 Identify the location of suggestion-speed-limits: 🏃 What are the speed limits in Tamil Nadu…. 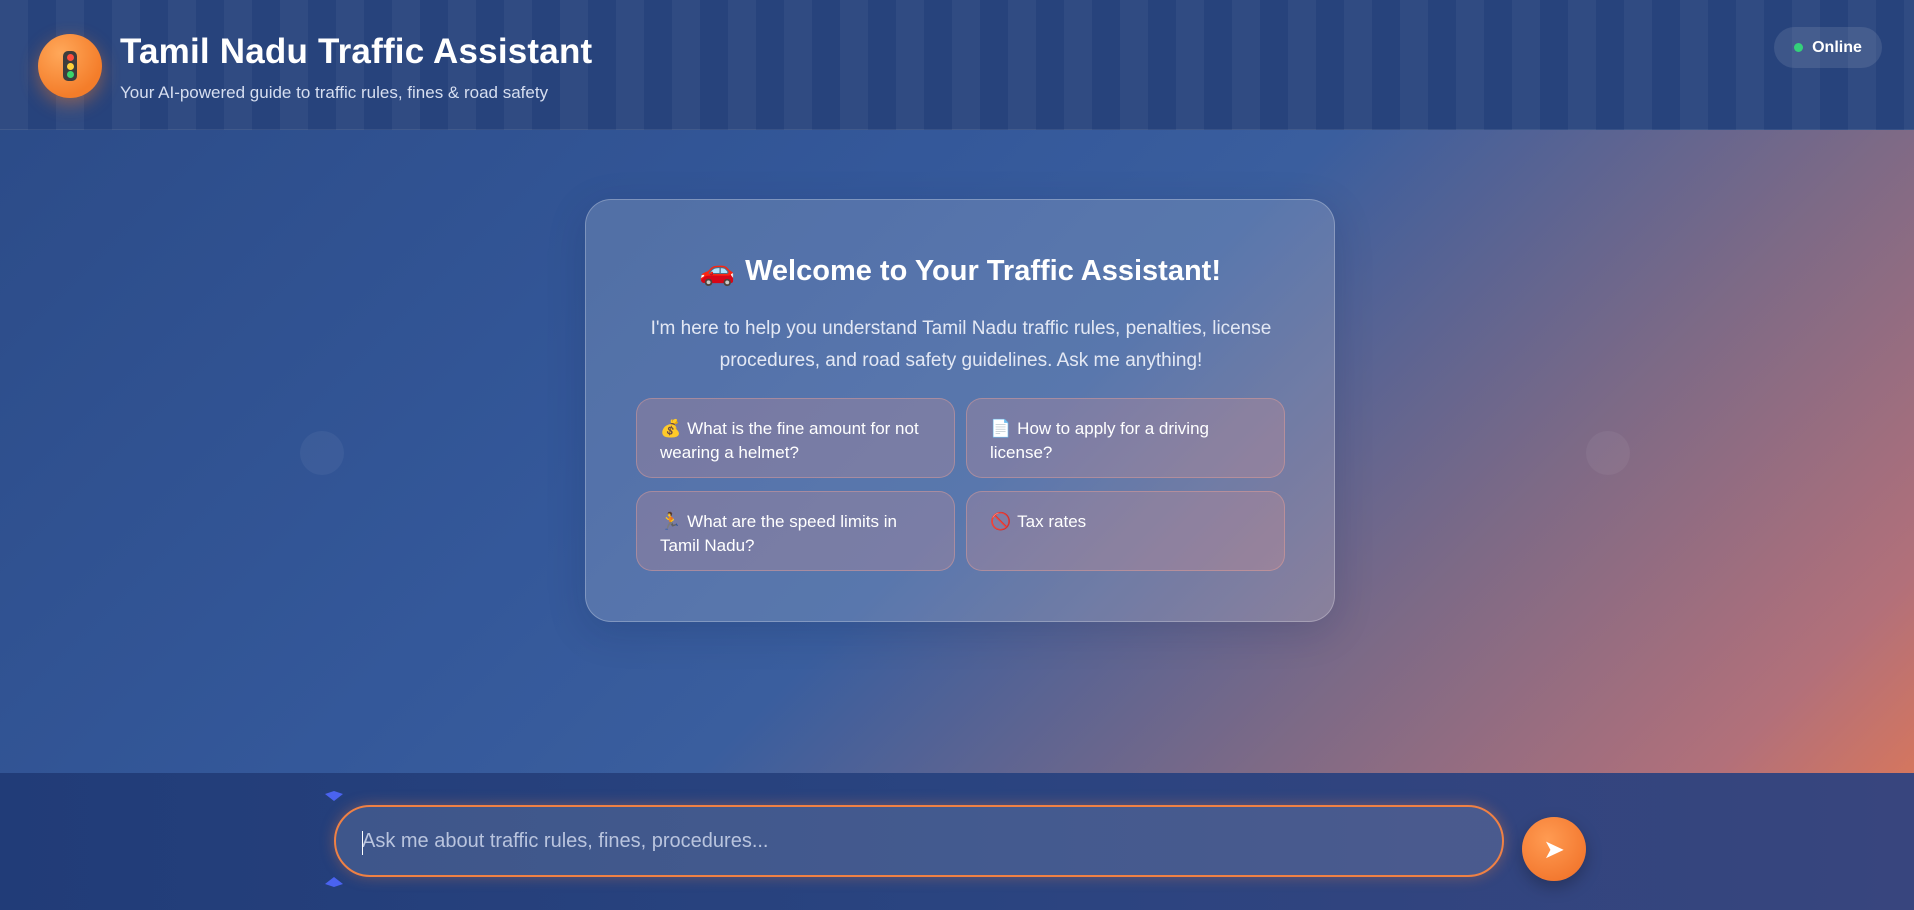
(795, 531).